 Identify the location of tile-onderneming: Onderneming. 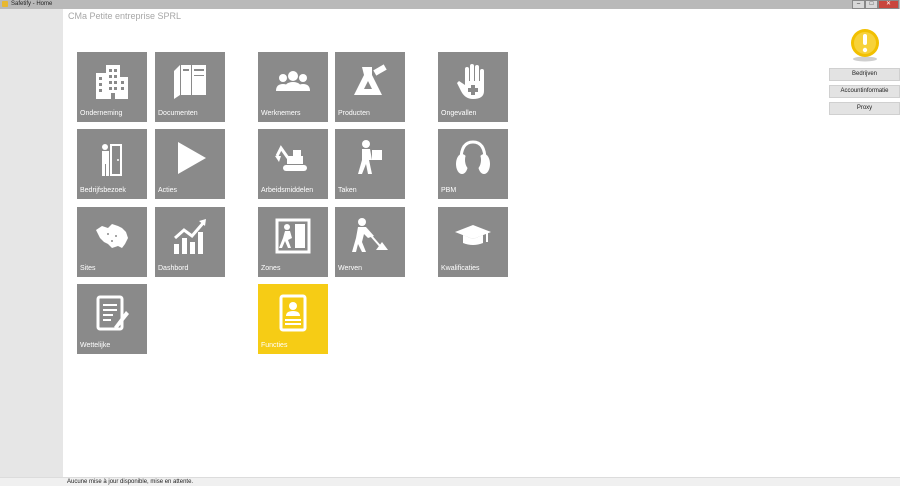
(112, 87).